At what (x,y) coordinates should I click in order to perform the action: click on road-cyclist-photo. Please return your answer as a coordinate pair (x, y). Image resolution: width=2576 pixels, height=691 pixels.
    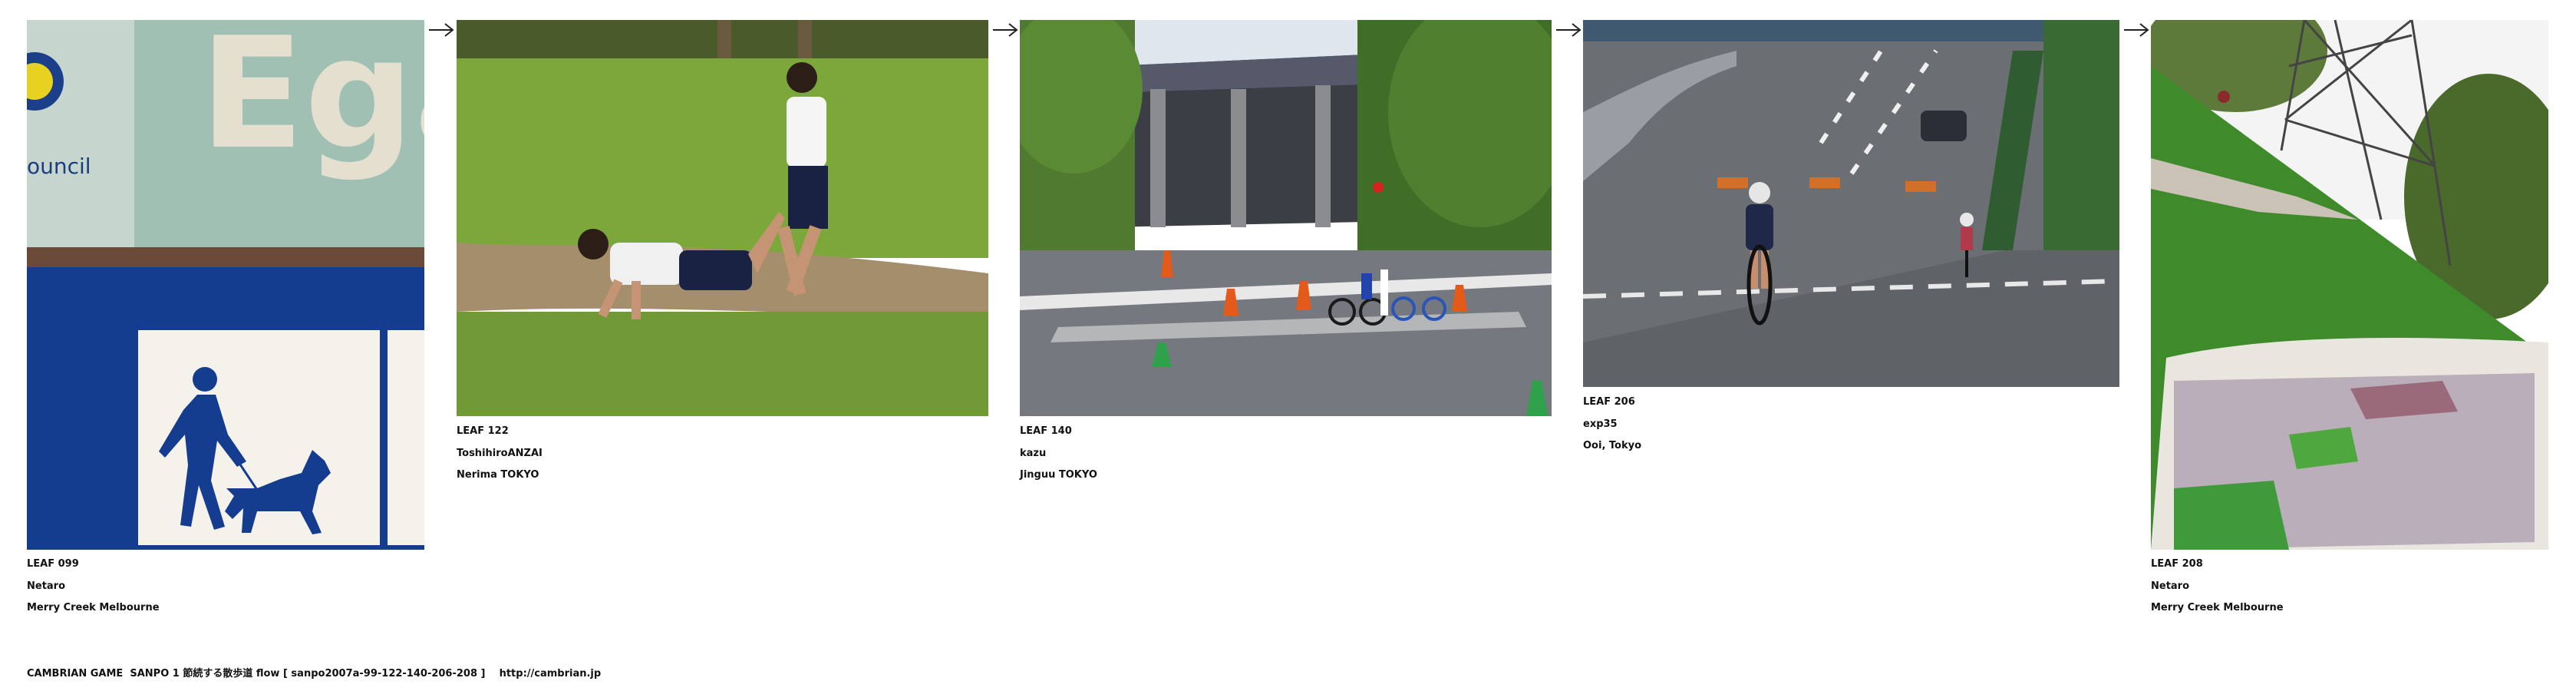
    Looking at the image, I should click on (1851, 203).